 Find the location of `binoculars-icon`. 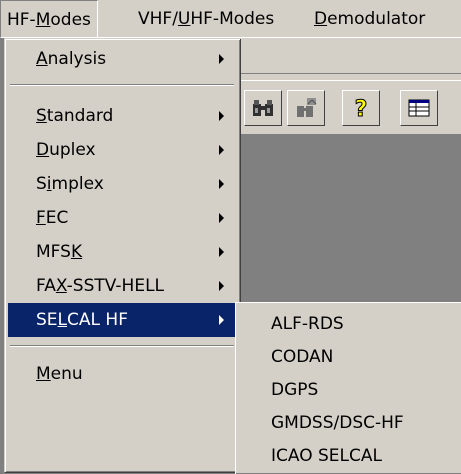

binoculars-icon is located at coordinates (263, 108).